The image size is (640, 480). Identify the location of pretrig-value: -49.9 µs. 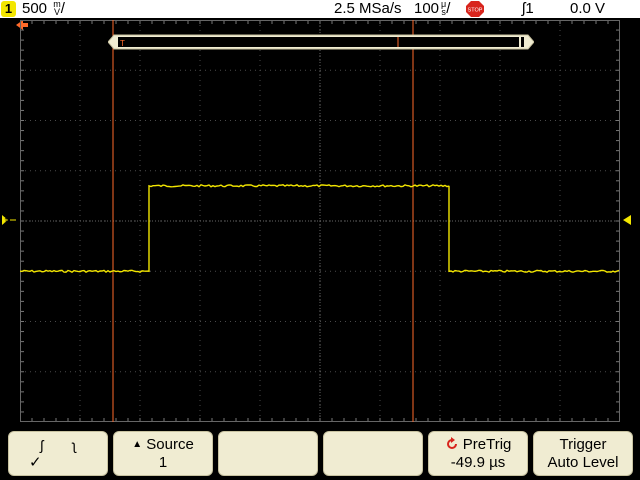
(478, 462).